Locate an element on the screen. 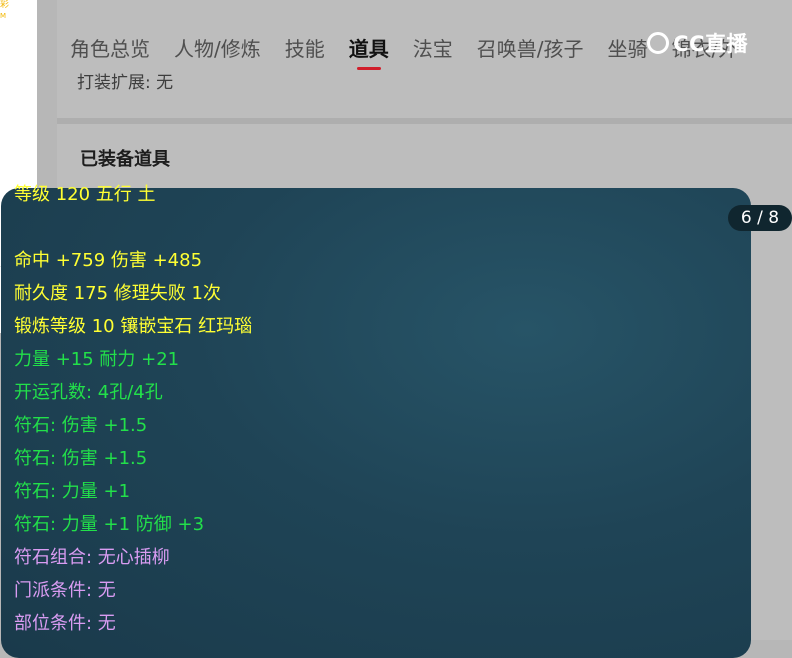  item-attribute-line: 符石组合: 无心插柳 is located at coordinates (92, 557).